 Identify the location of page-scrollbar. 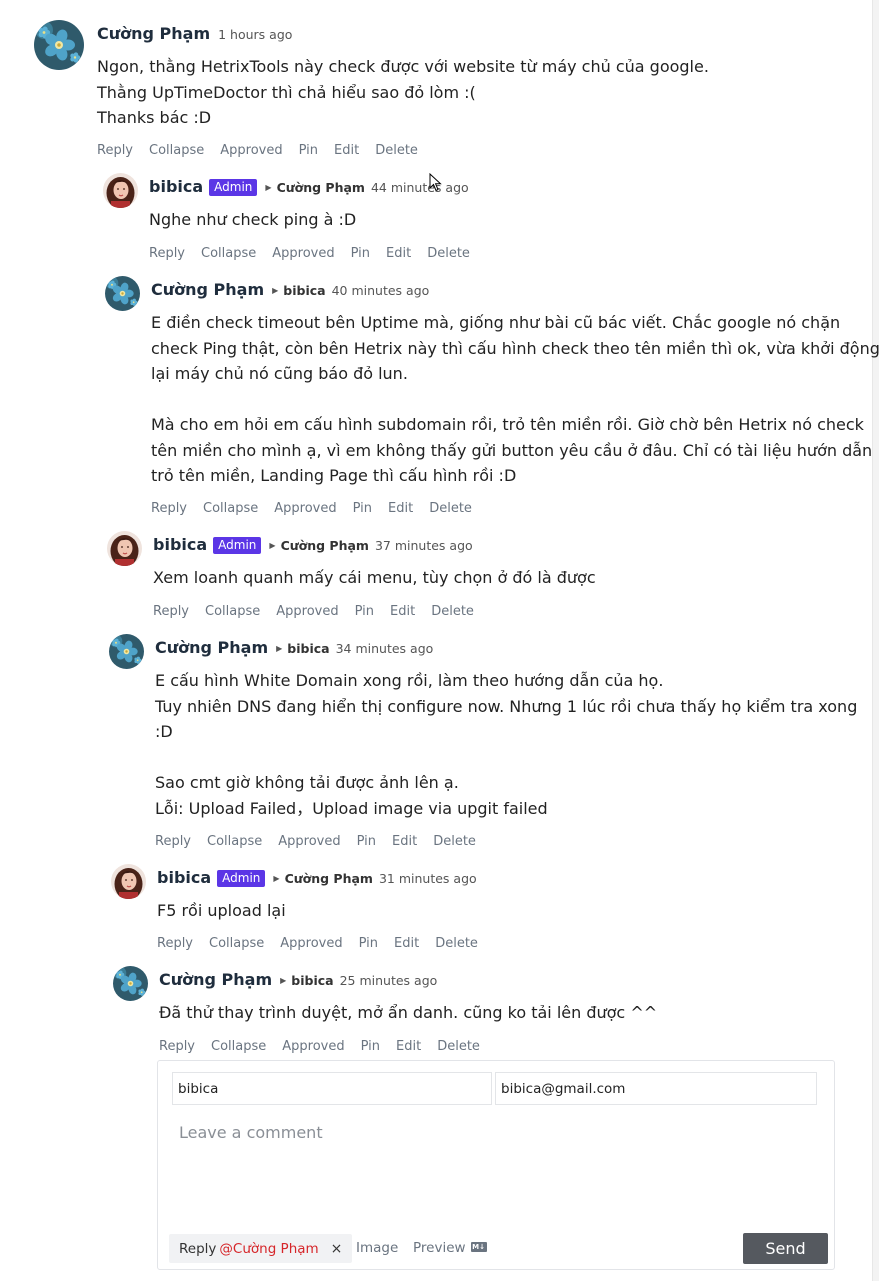
(875, 640).